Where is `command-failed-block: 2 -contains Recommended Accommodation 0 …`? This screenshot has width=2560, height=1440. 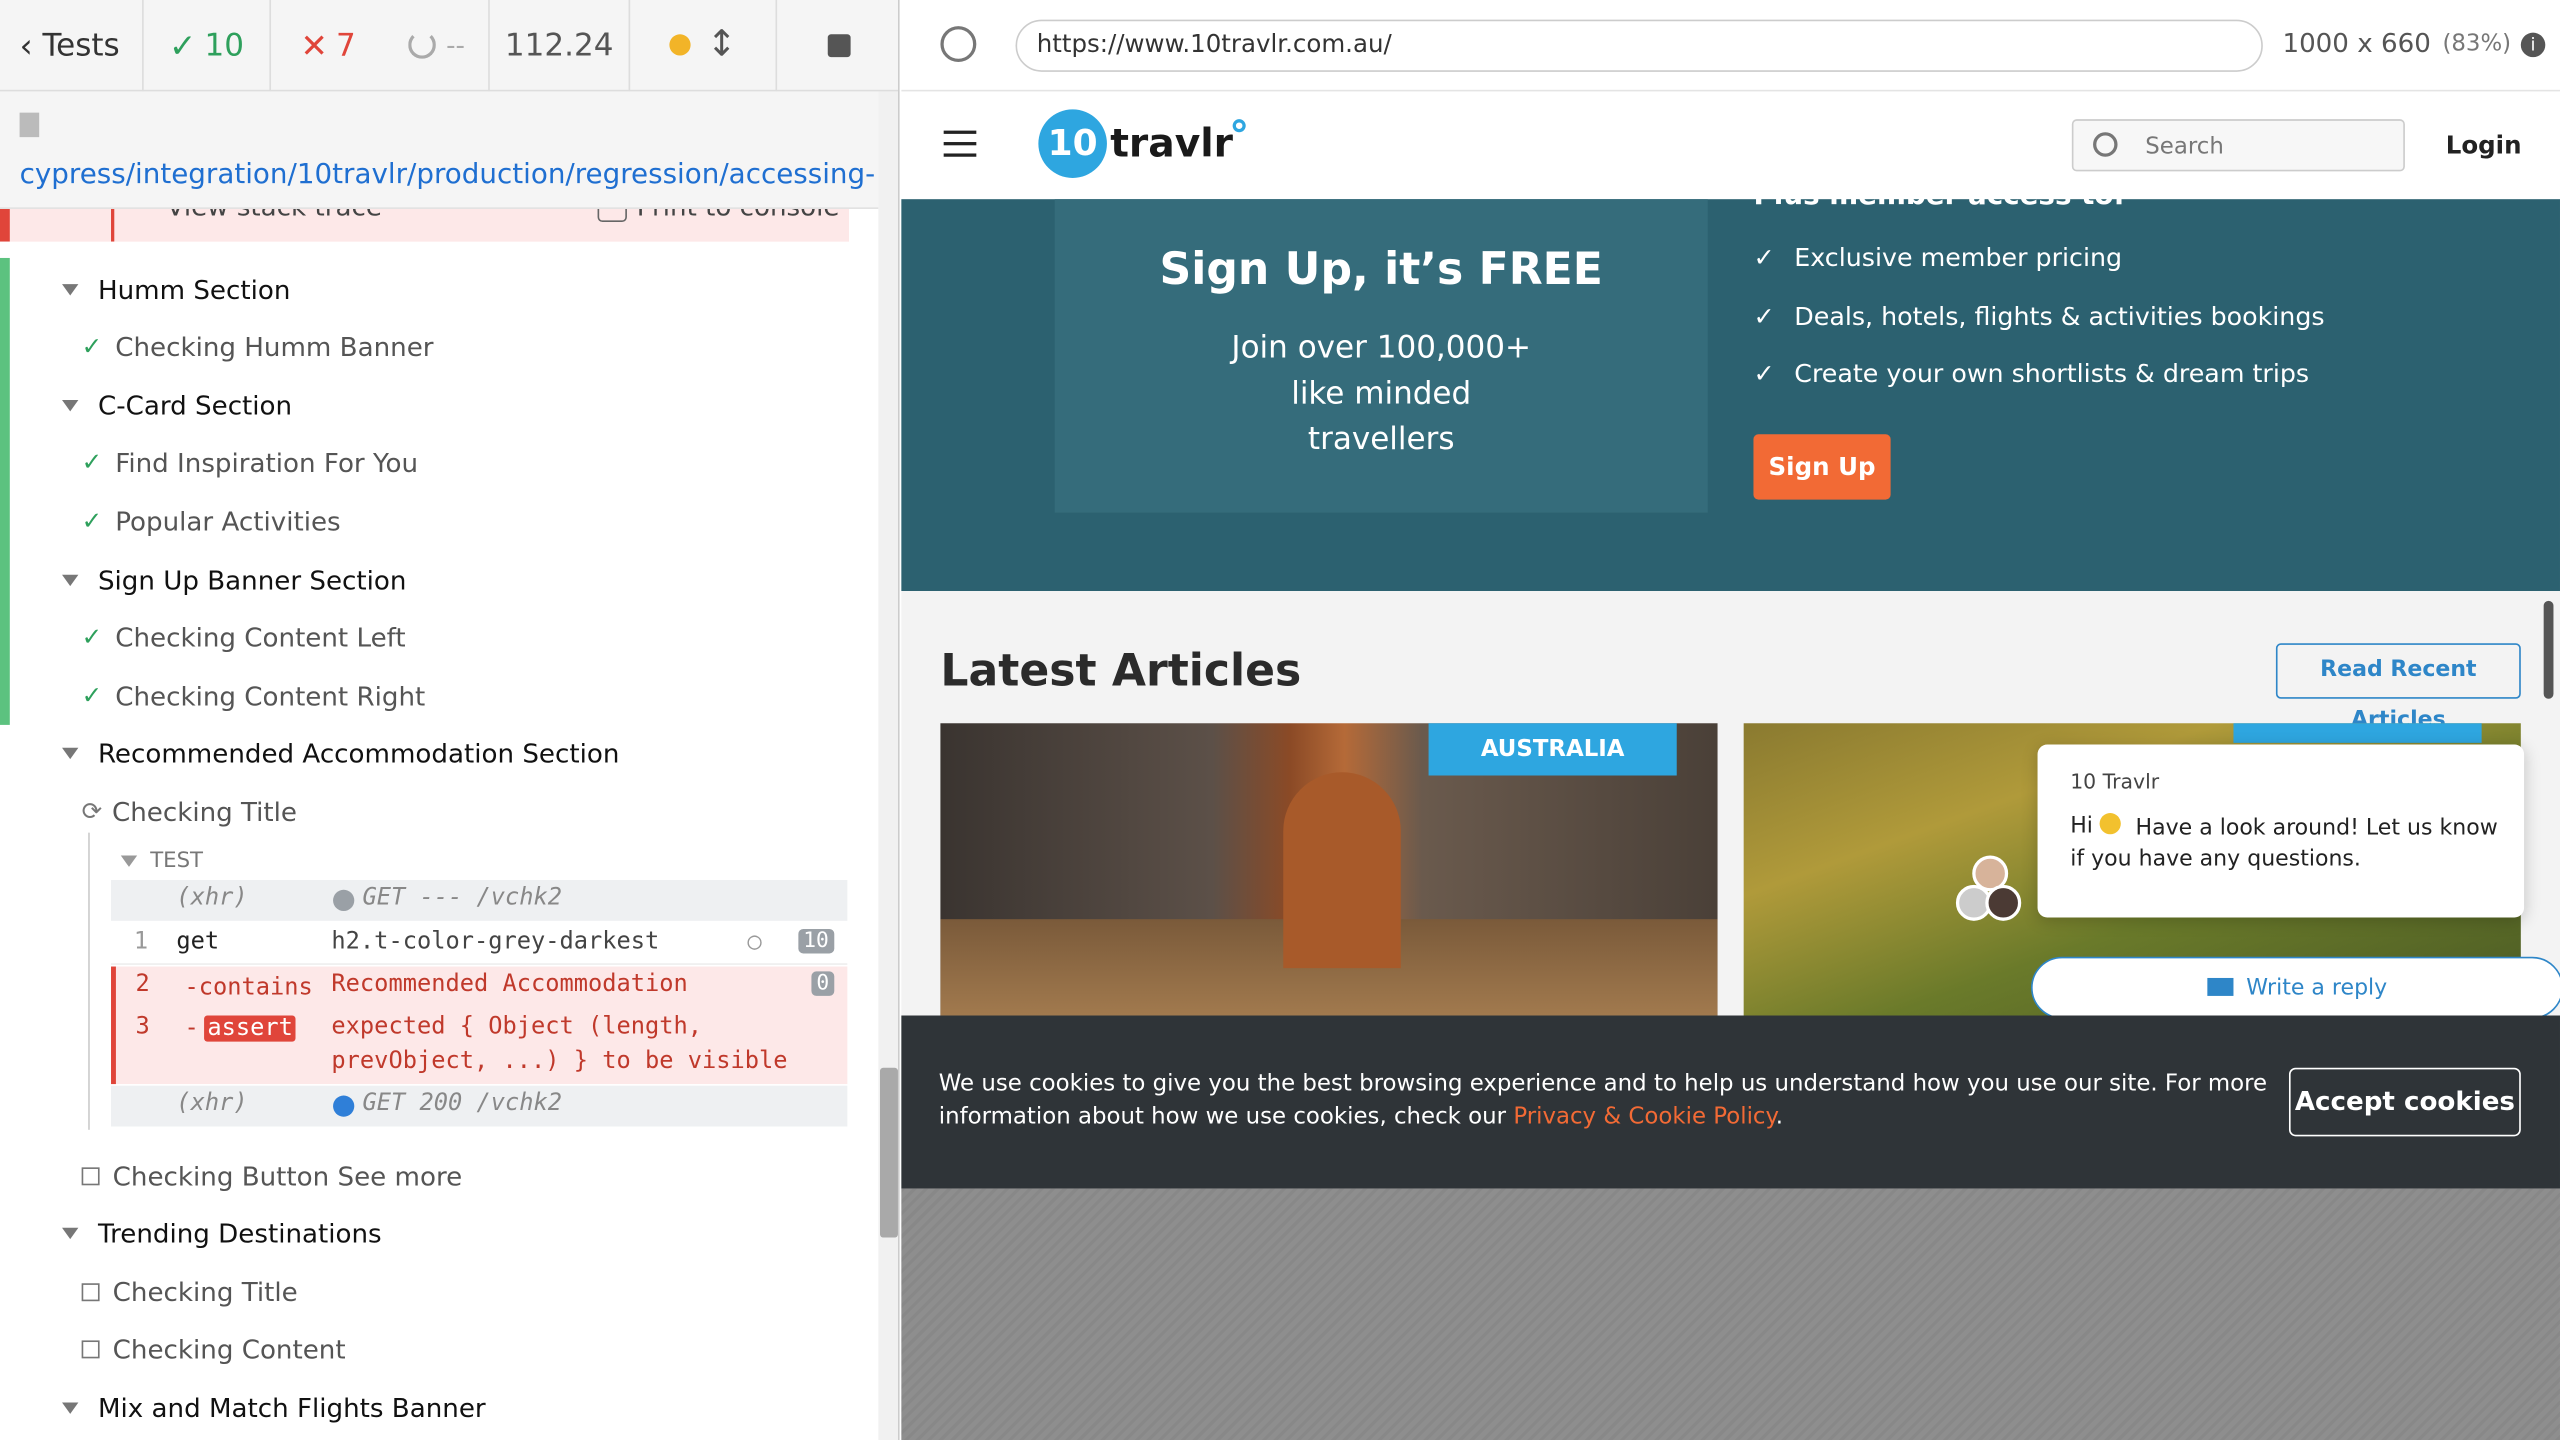
command-failed-block: 2 -contains Recommended Accommodation 0 … is located at coordinates (479, 1025).